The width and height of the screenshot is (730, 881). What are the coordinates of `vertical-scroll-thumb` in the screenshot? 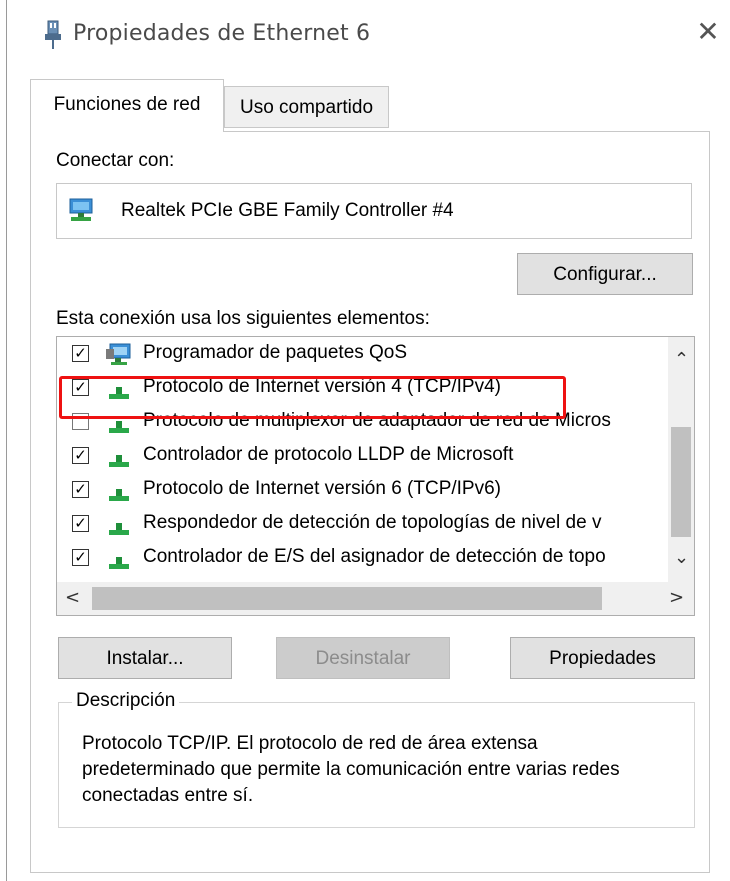 It's located at (681, 482).